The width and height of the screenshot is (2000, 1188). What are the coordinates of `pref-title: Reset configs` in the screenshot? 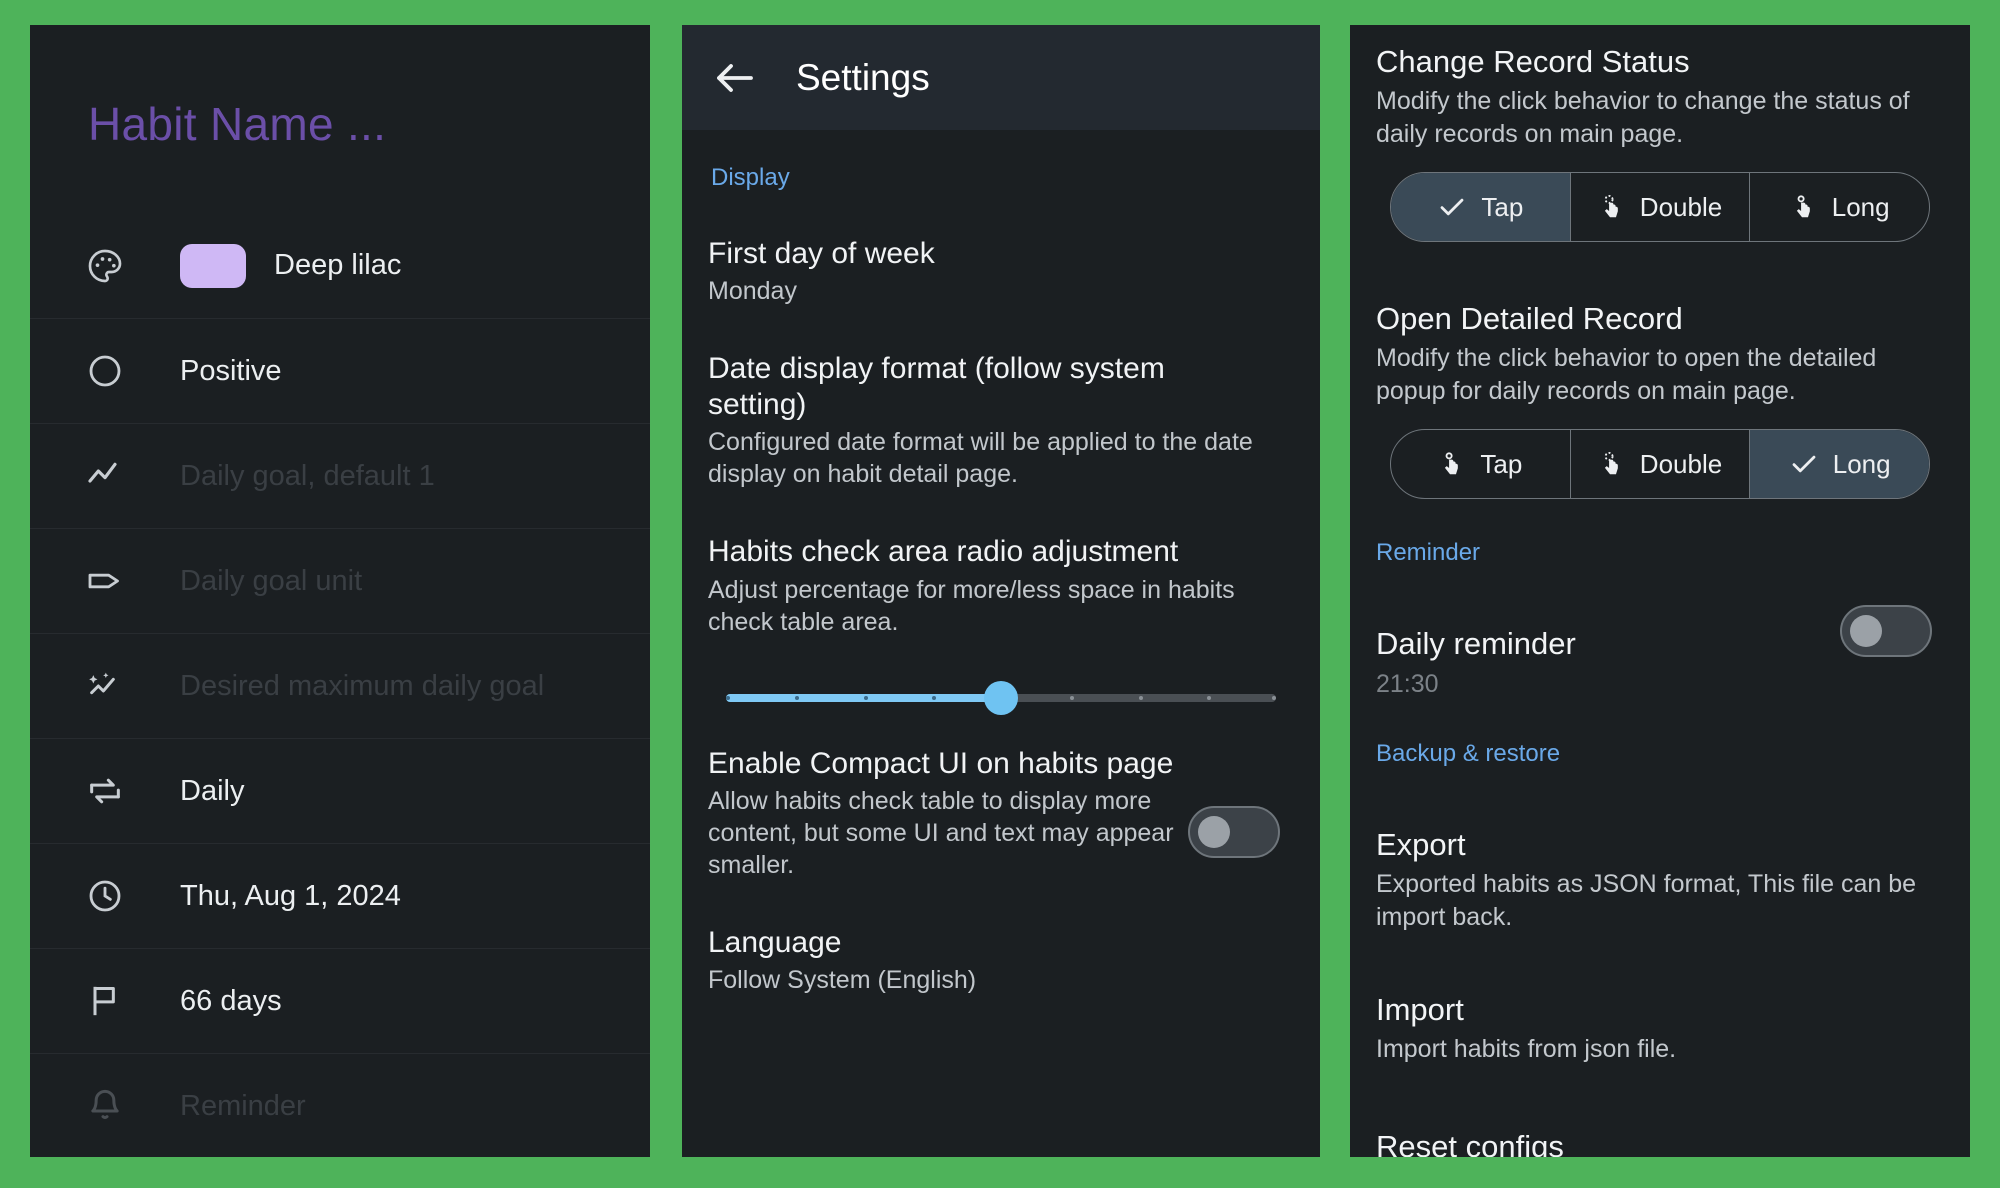 It's located at (1470, 1142).